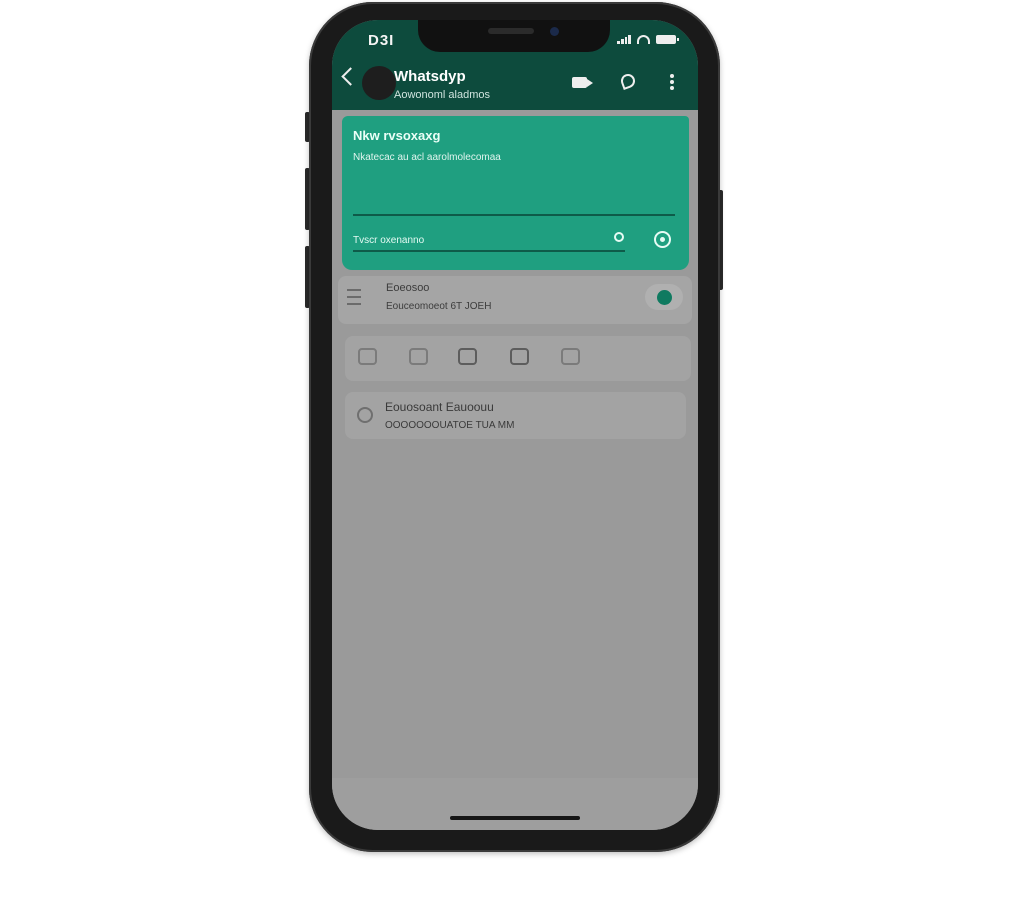 Image resolution: width=1024 pixels, height=906 pixels. I want to click on back-icon, so click(350, 76).